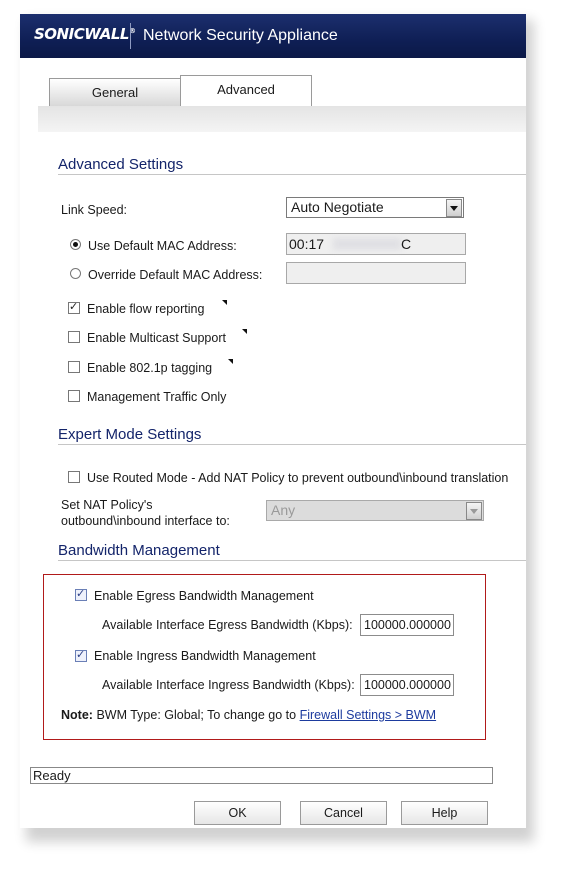 The width and height of the screenshot is (568, 869). What do you see at coordinates (157, 397) in the screenshot?
I see `mgmt-traffic-label: Management Traffic Only` at bounding box center [157, 397].